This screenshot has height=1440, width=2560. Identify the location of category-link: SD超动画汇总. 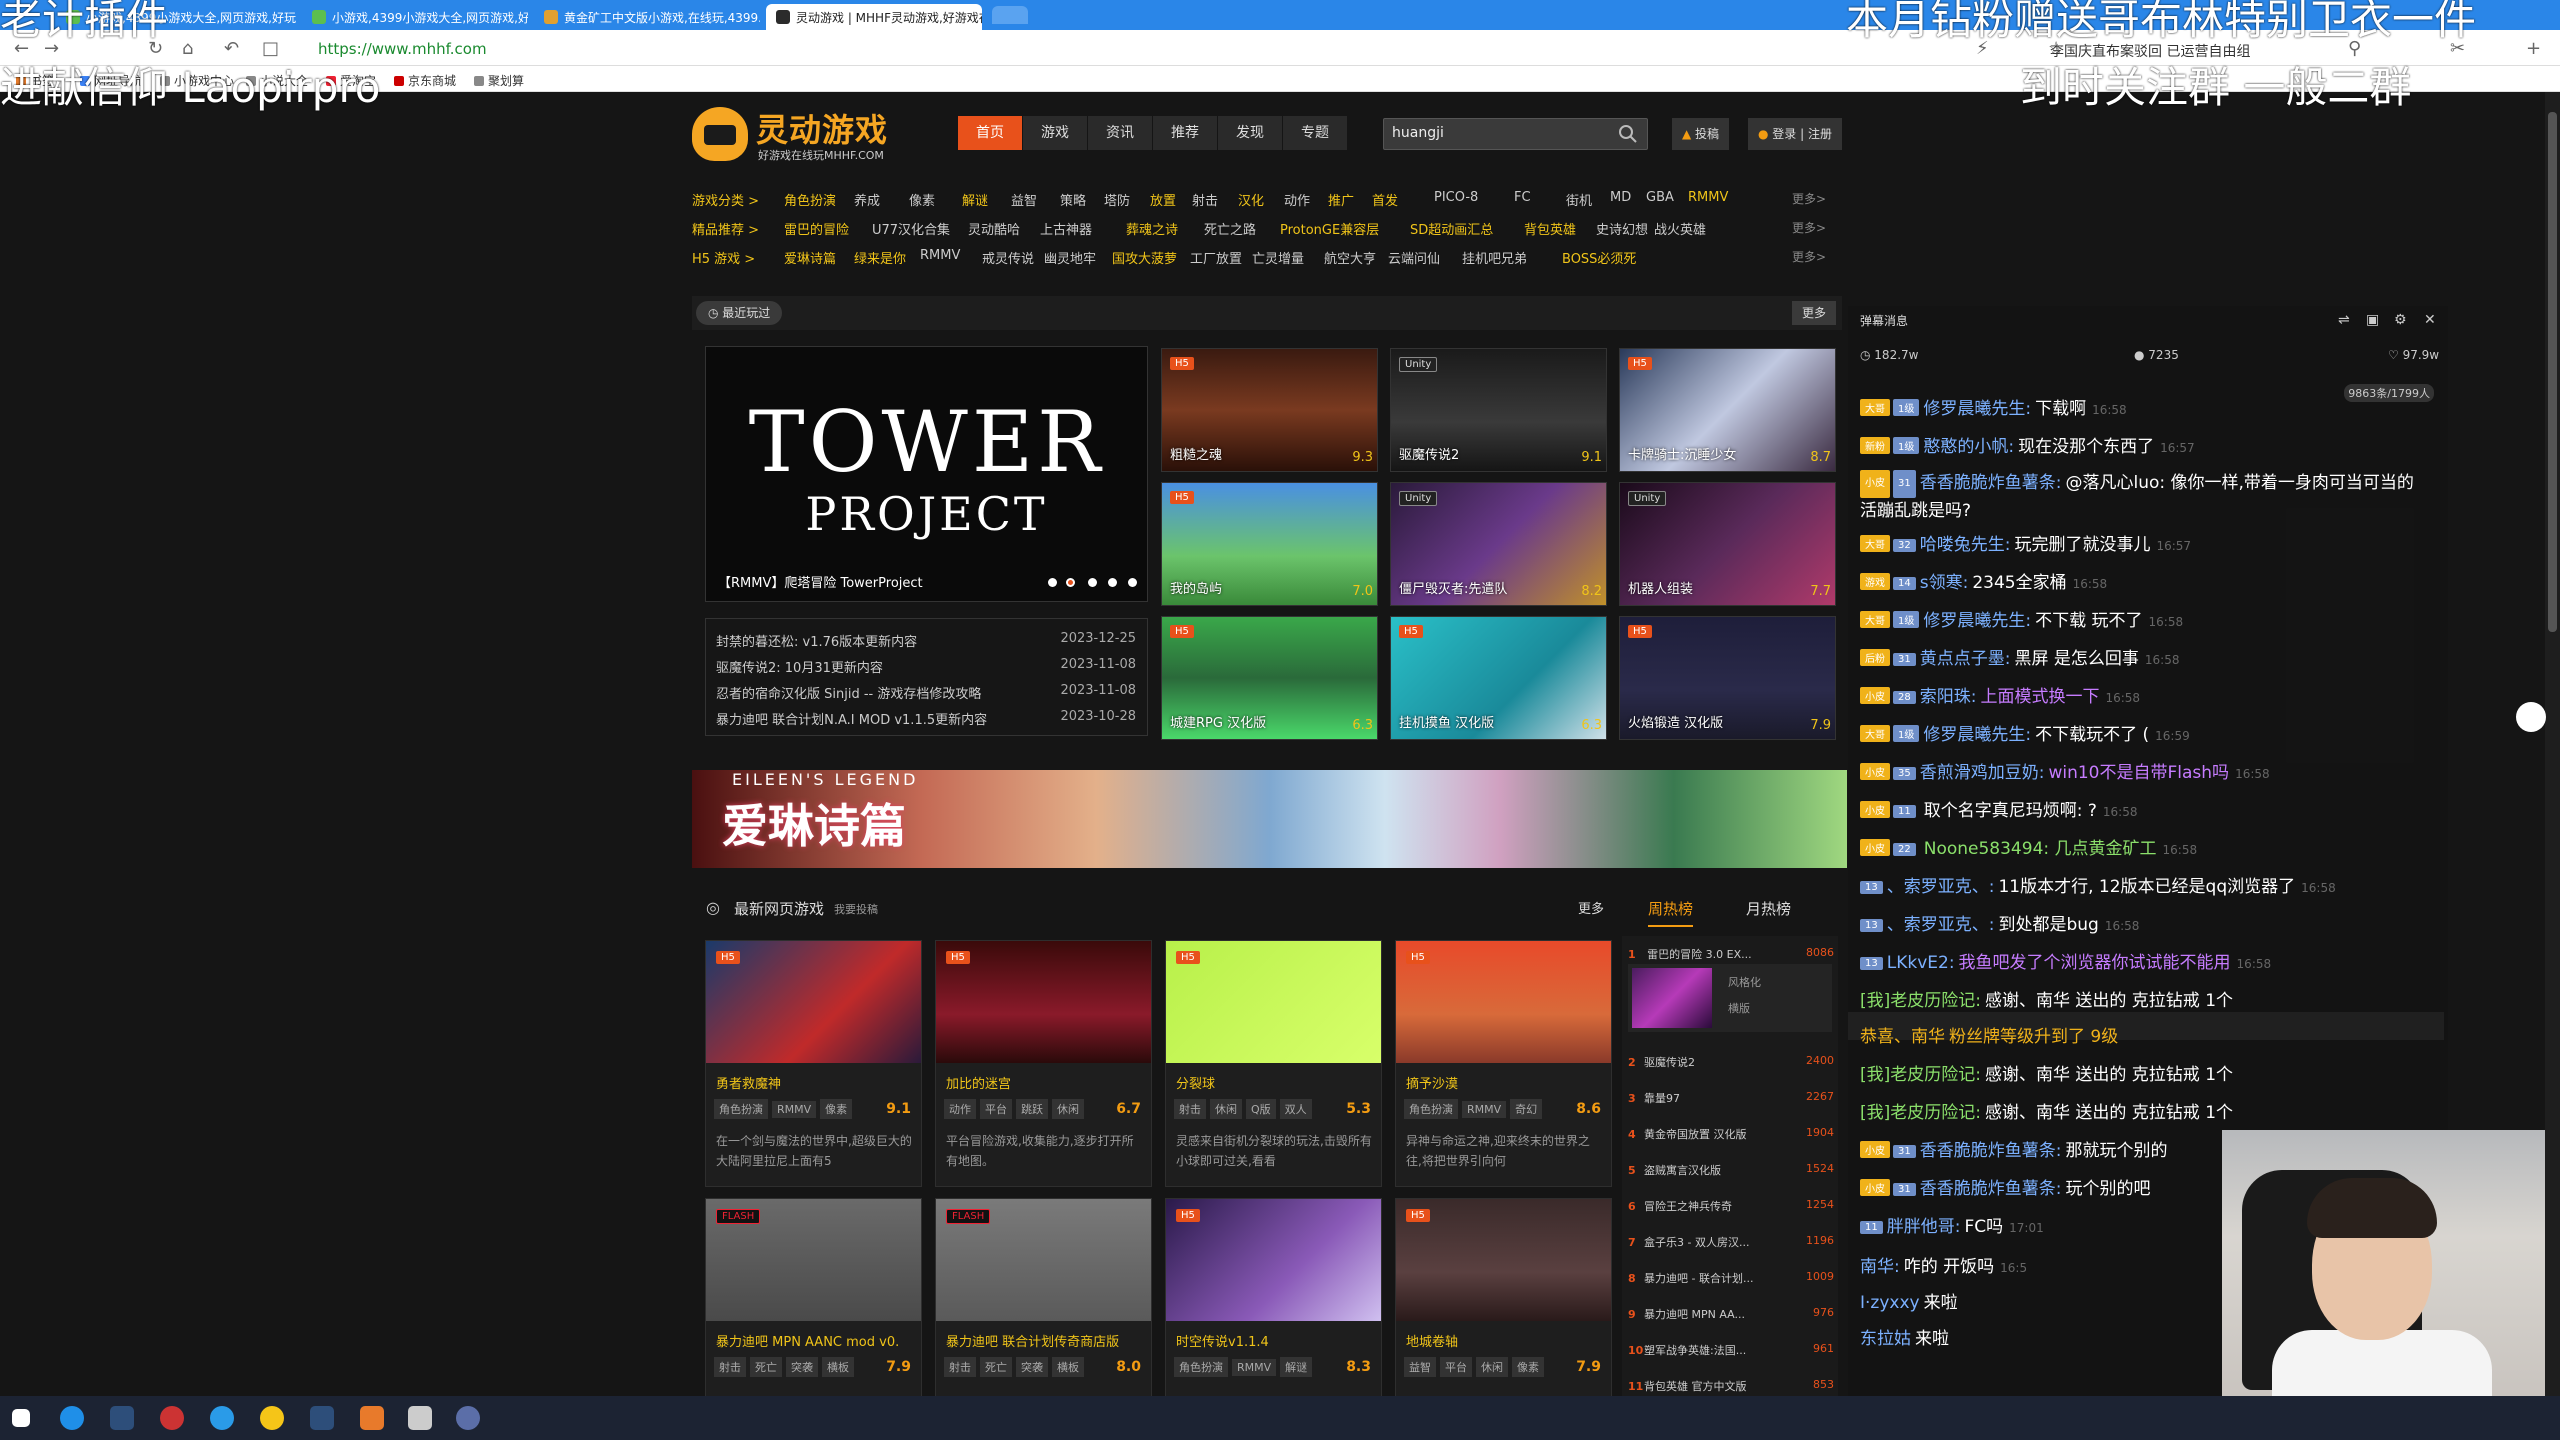
(1451, 228).